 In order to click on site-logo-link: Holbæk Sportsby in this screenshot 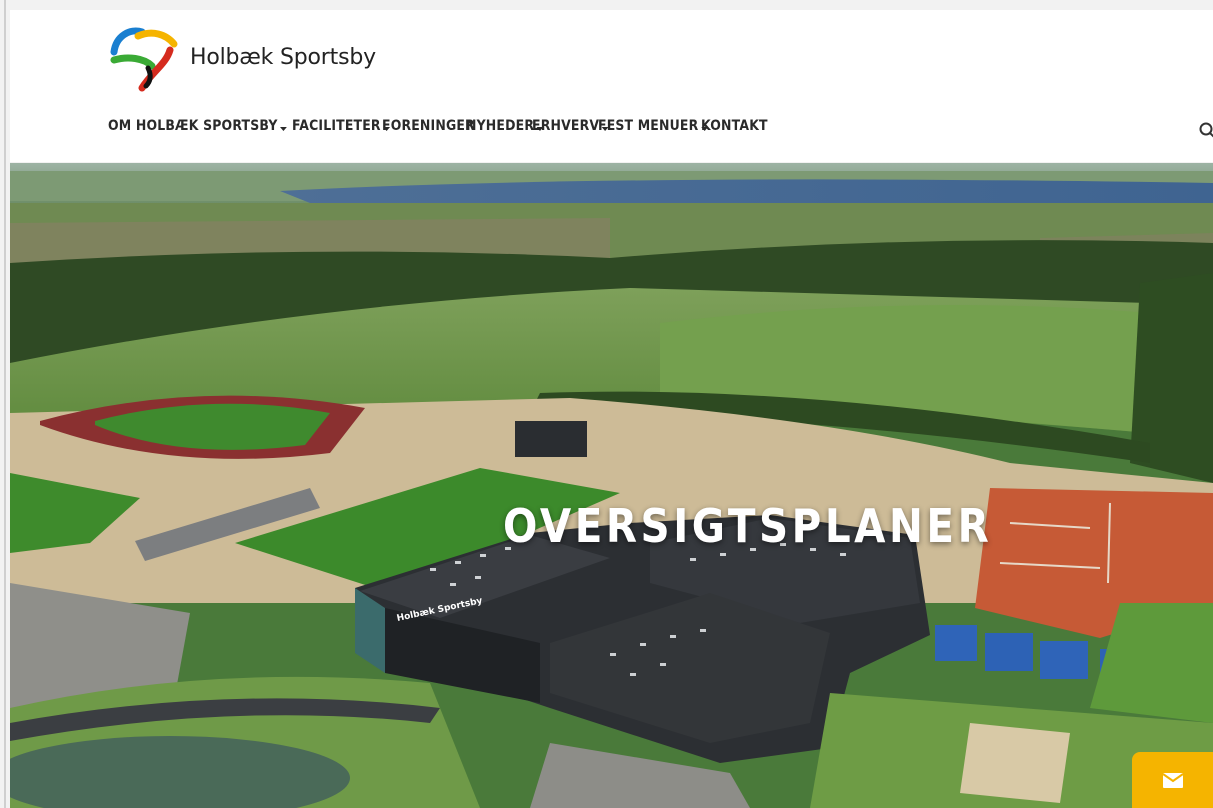, I will do `click(242, 57)`.